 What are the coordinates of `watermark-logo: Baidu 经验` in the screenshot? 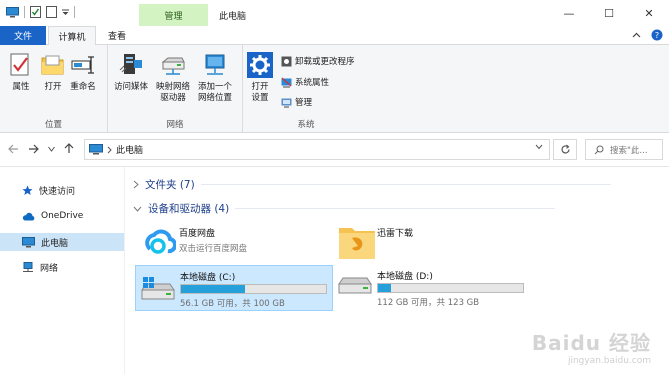 It's located at (591, 343).